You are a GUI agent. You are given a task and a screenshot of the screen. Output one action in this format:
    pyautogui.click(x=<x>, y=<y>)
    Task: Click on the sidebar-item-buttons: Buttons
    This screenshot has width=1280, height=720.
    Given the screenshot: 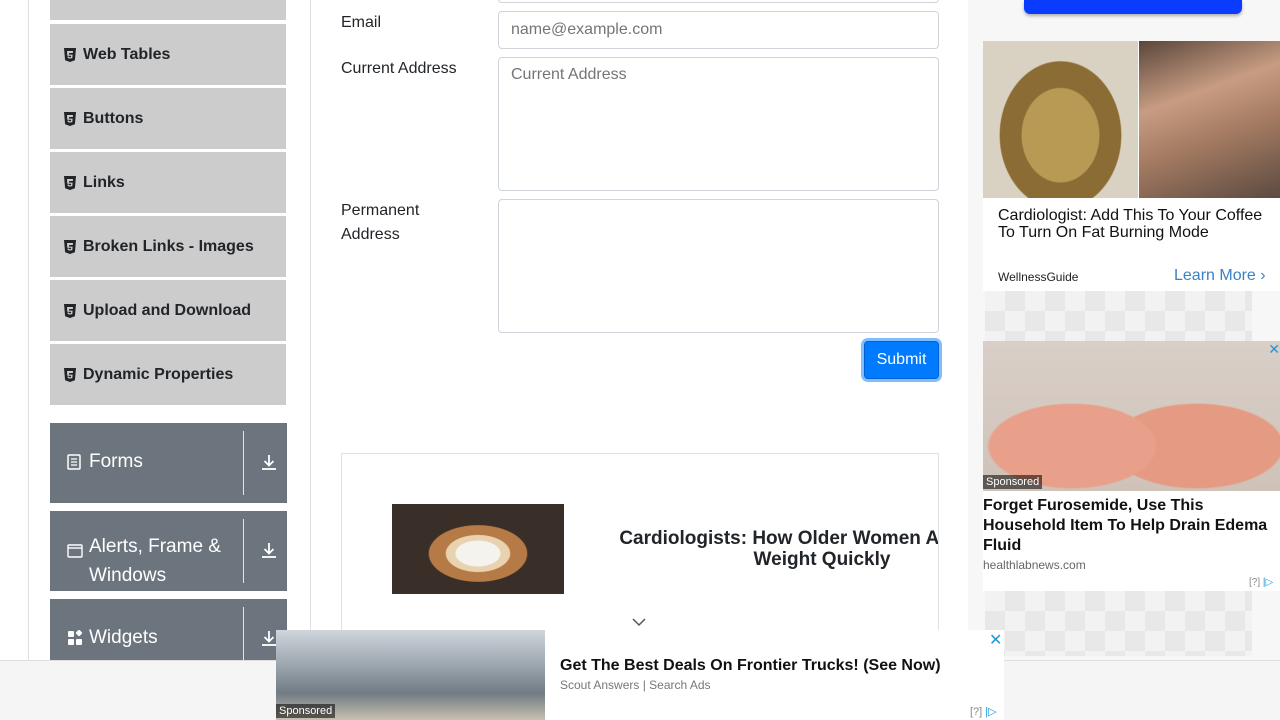 What is the action you would take?
    pyautogui.click(x=168, y=119)
    